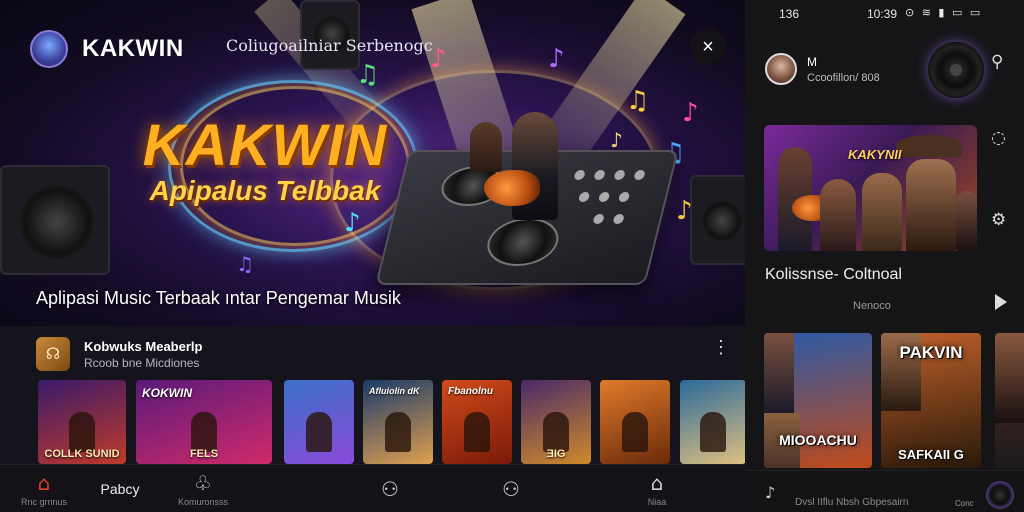 Image resolution: width=1024 pixels, height=512 pixels. What do you see at coordinates (470, 391) in the screenshot?
I see `album-card-title: Fbanolnu` at bounding box center [470, 391].